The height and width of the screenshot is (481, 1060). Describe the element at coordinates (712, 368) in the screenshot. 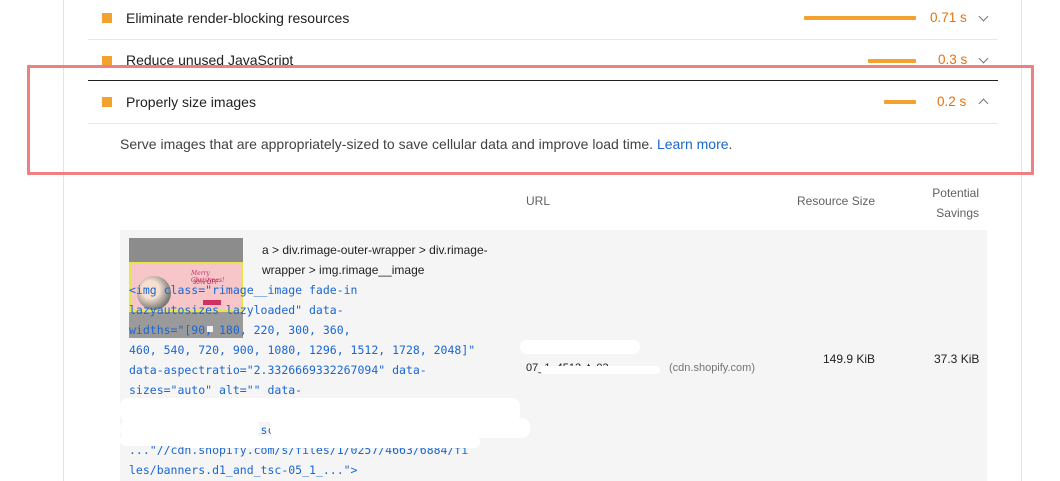

I see `resource-host: (cdn.shopify.com)` at that location.